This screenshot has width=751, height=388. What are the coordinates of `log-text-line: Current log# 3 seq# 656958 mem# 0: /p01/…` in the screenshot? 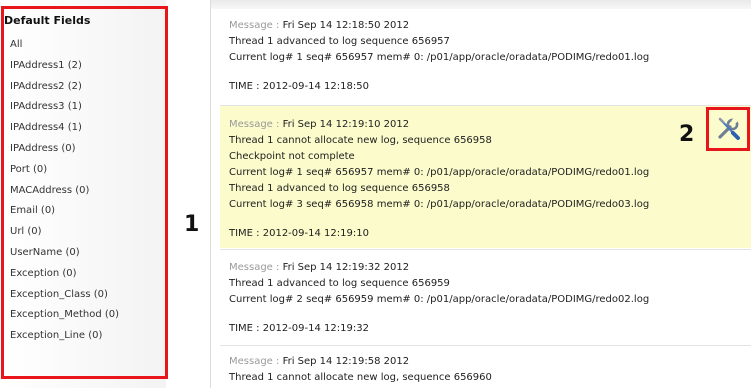 It's located at (439, 204).